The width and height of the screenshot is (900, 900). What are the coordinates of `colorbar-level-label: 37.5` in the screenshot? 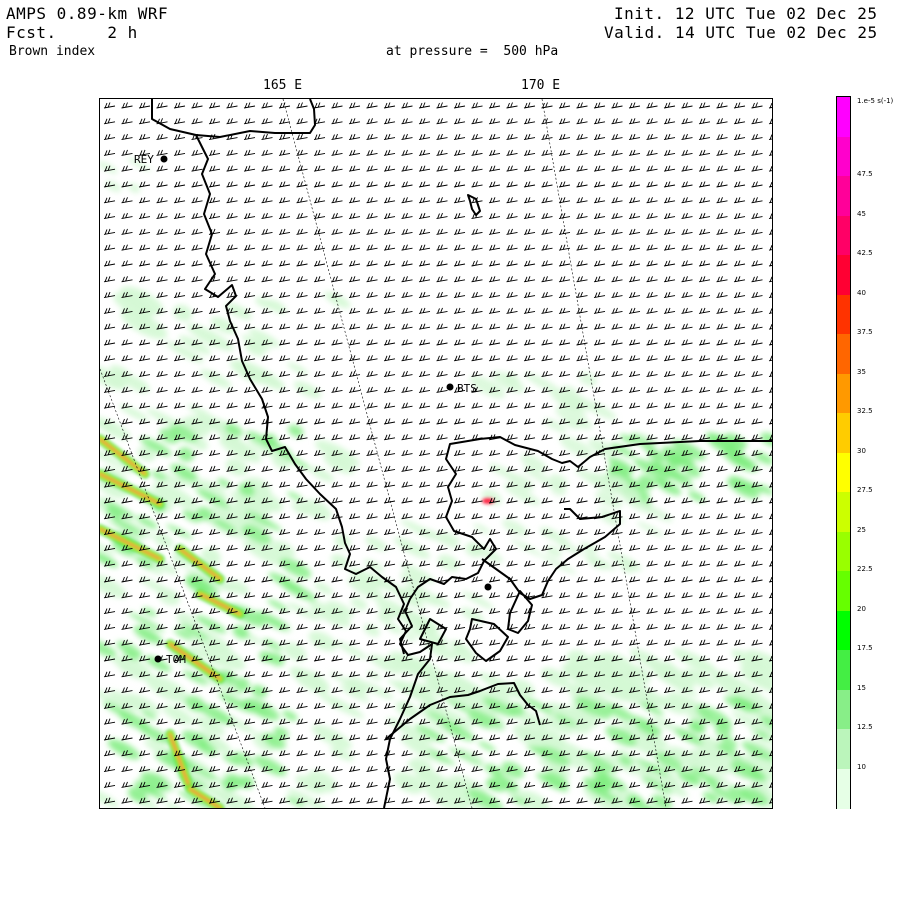 It's located at (865, 332).